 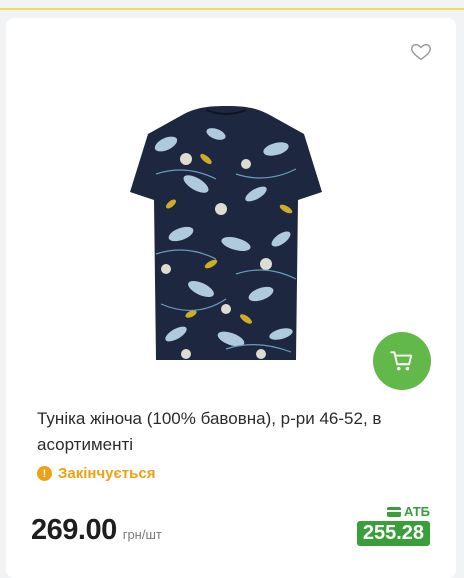 I want to click on add-to-cart-button, so click(x=402, y=361).